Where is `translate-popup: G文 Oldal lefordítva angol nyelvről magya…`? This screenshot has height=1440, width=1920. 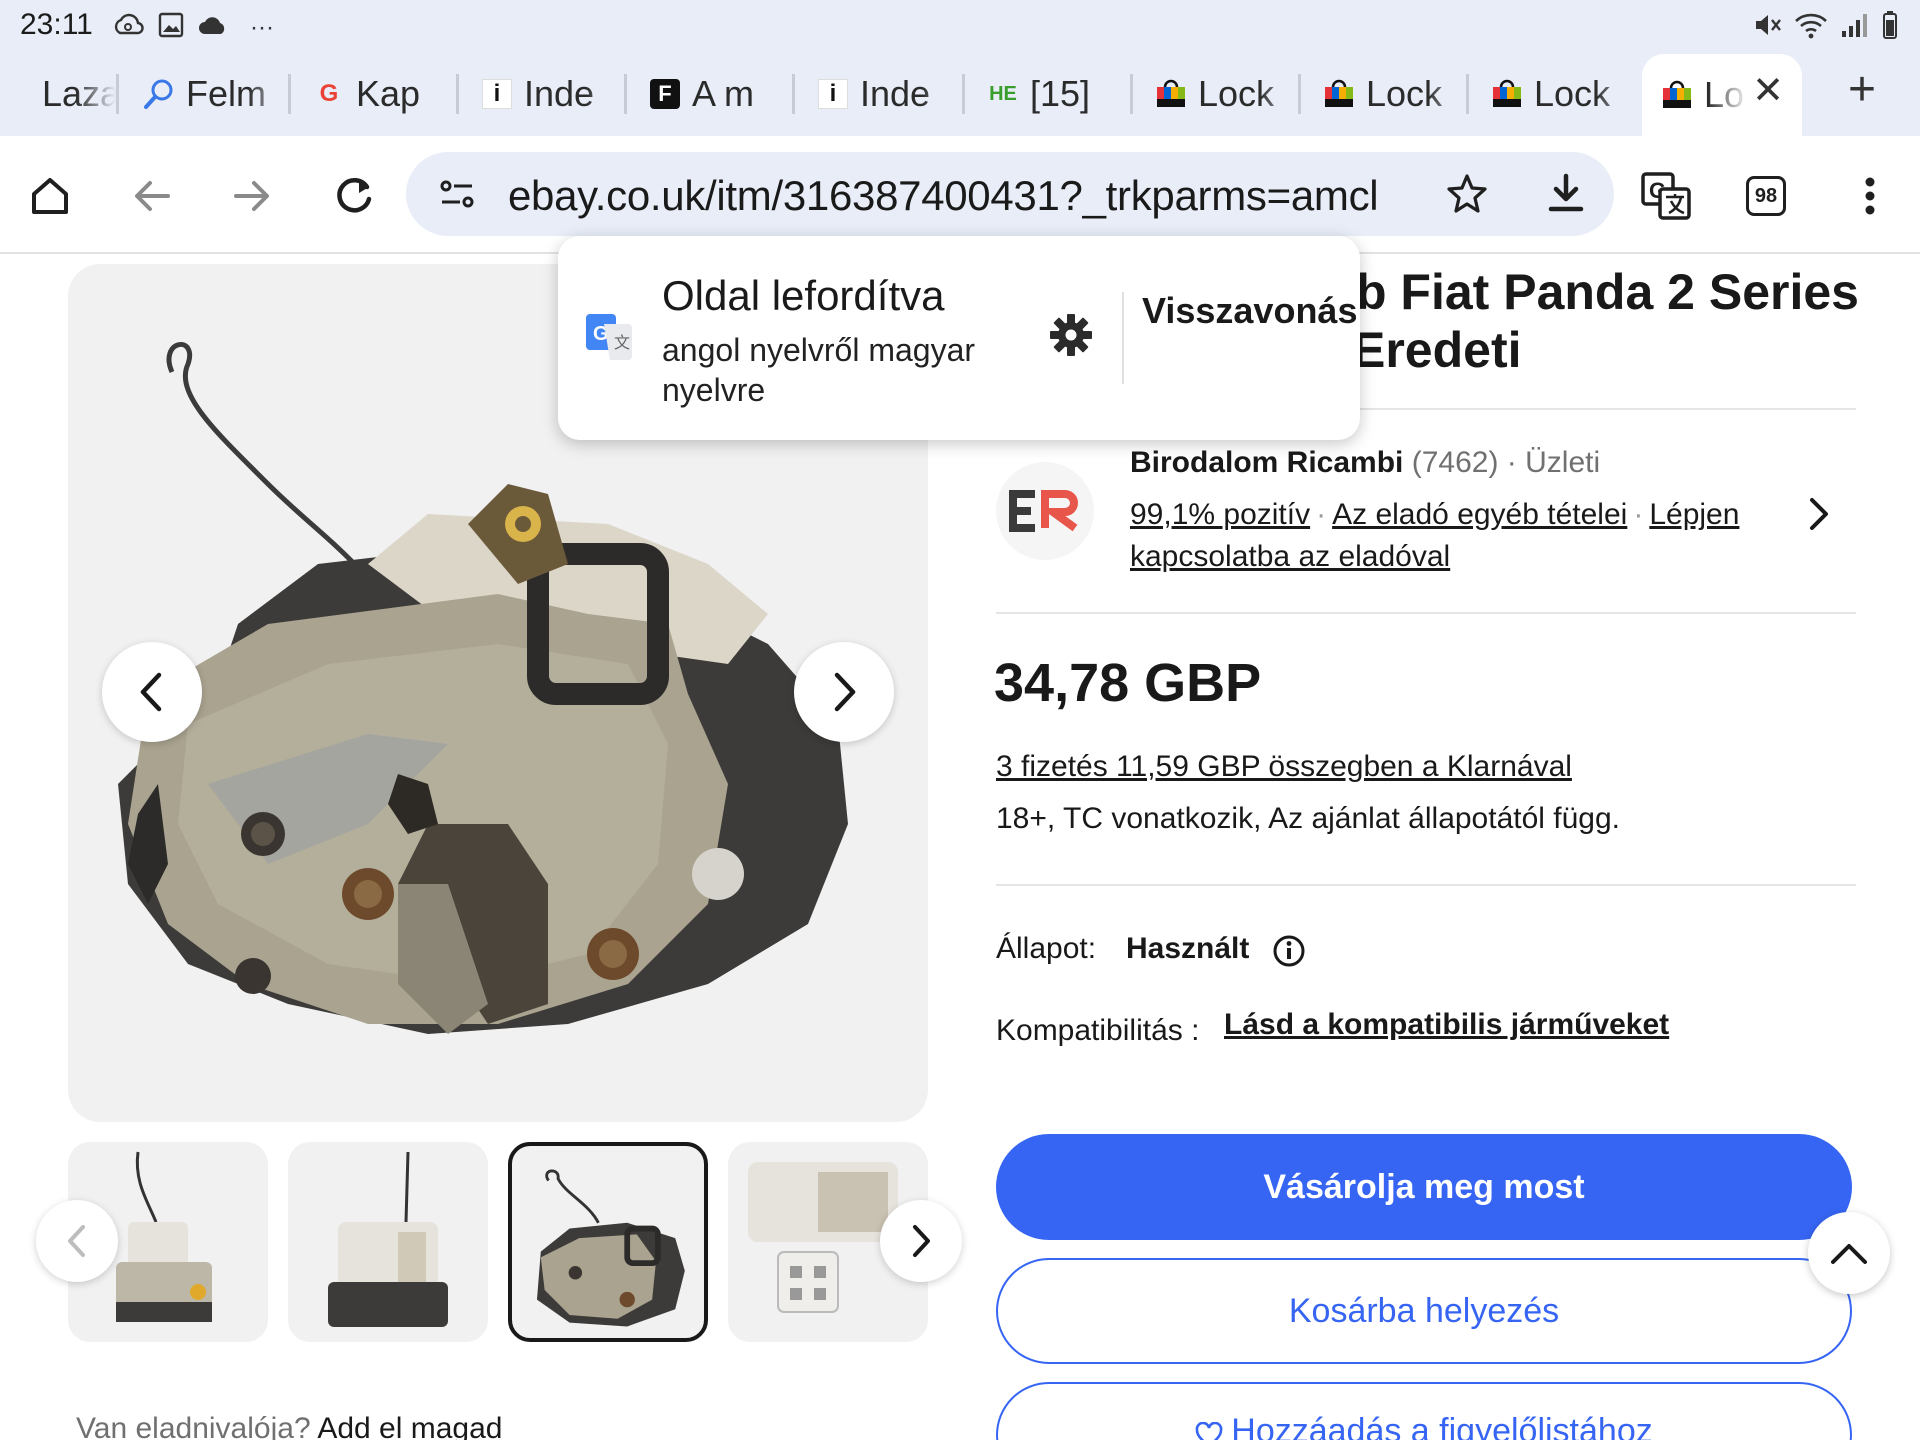
translate-popup: G文 Oldal lefordítva angol nyelvről magya… is located at coordinates (959, 338).